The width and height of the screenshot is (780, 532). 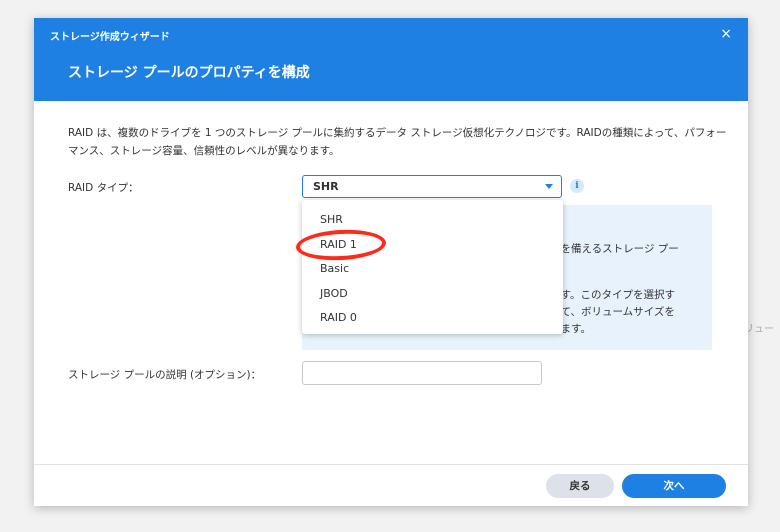 What do you see at coordinates (577, 186) in the screenshot?
I see `info-icon: i` at bounding box center [577, 186].